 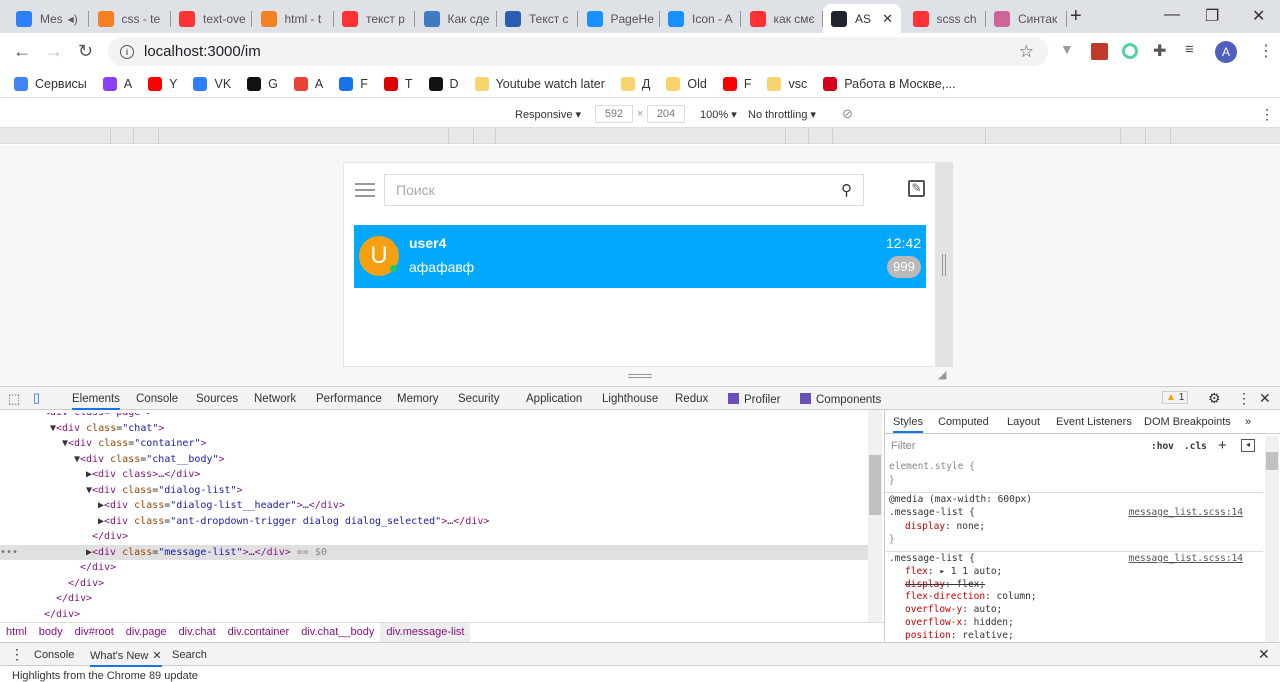 I want to click on browser-tab: Синтак, so click(x=1026, y=18).